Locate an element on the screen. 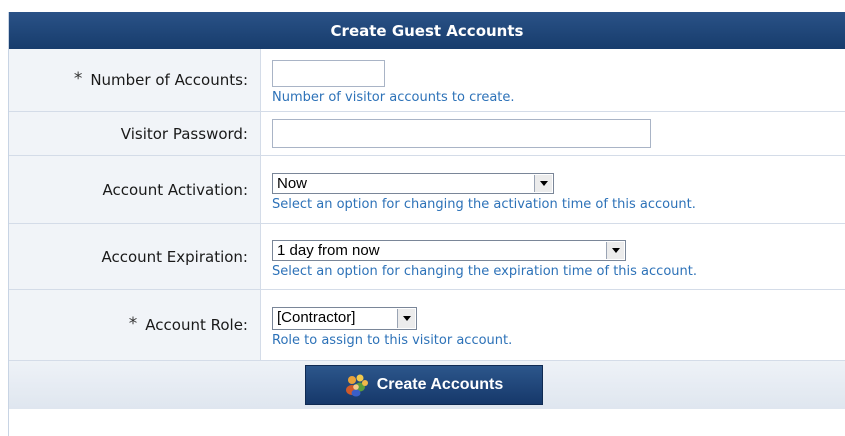 The width and height of the screenshot is (845, 436). visitor-password-input is located at coordinates (461, 133).